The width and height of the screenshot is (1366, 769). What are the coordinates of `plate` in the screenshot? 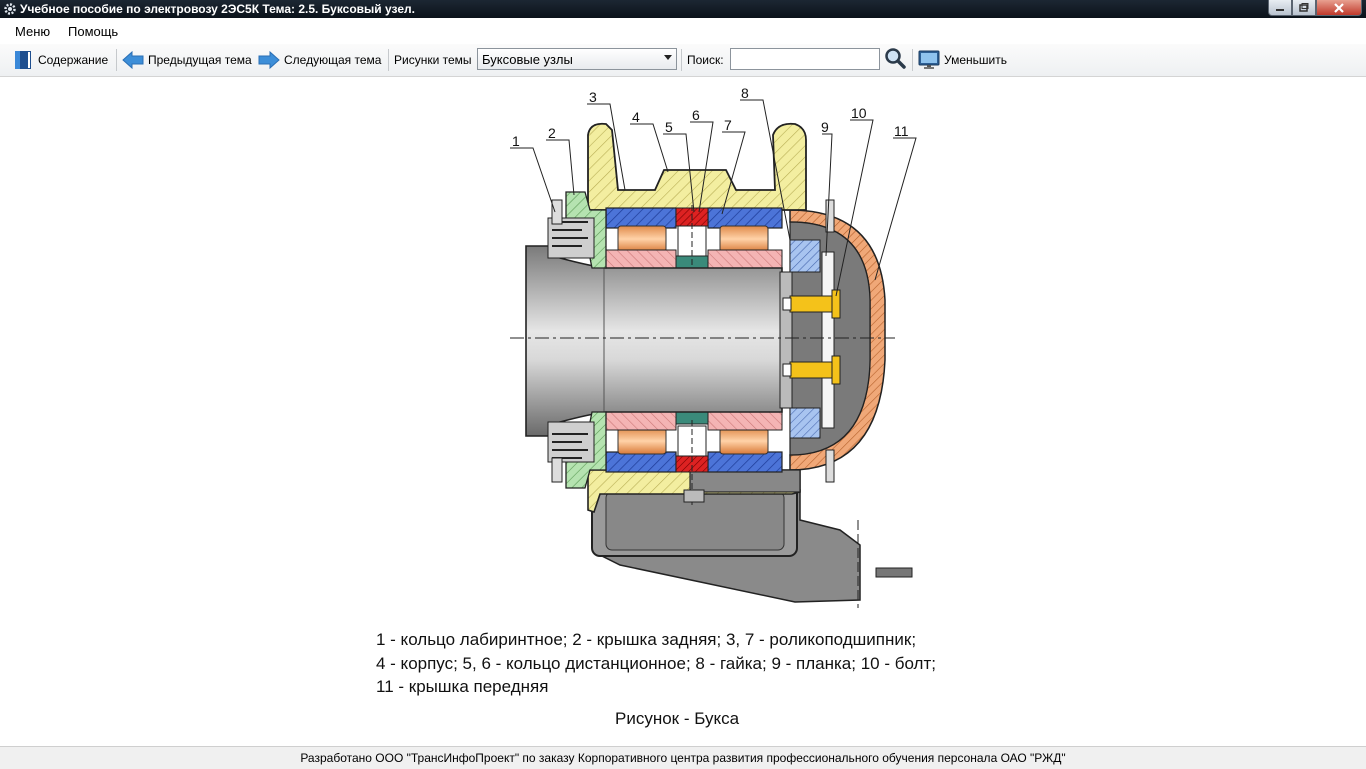 It's located at (828, 340).